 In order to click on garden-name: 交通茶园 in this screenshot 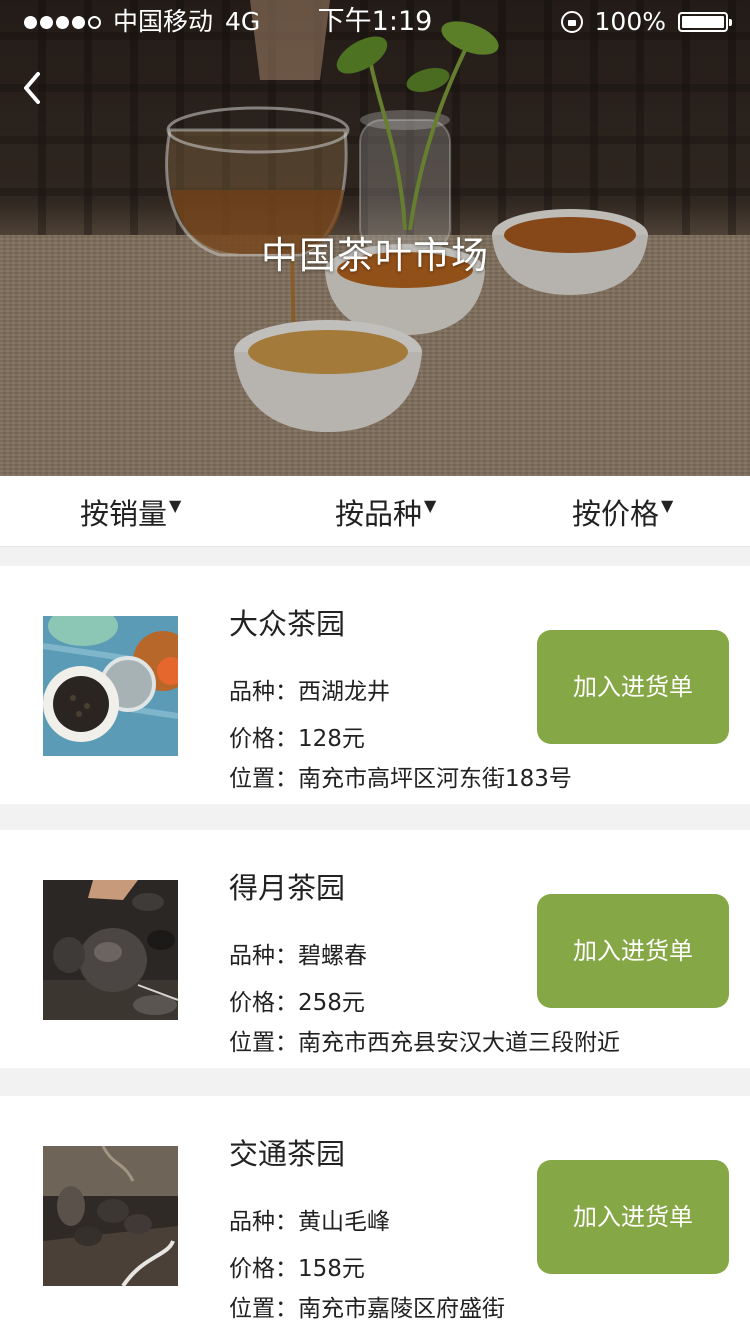, I will do `click(287, 1154)`.